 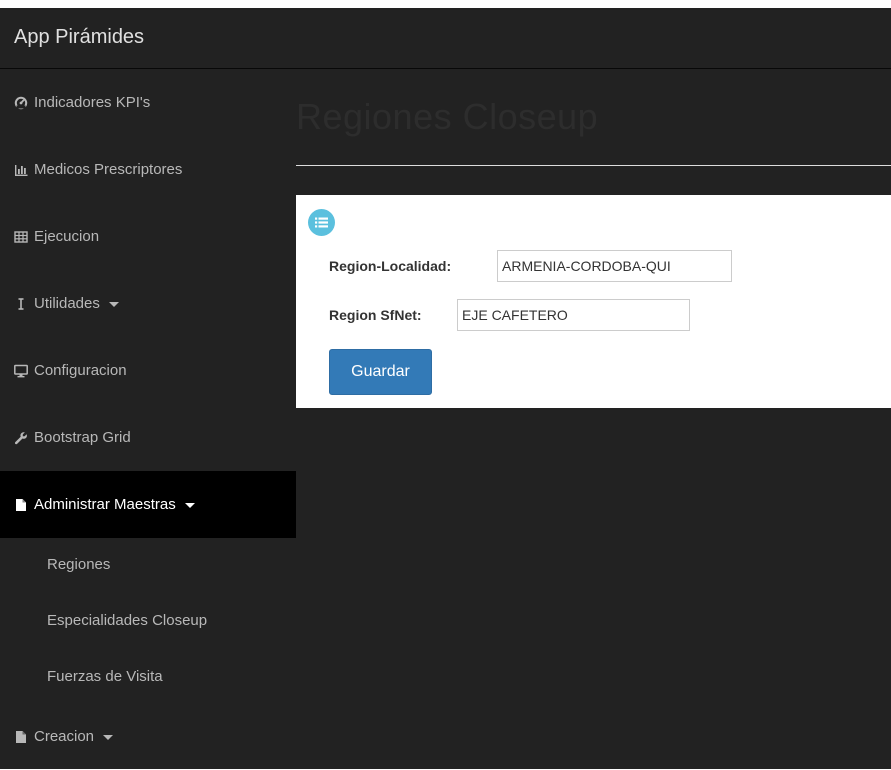 What do you see at coordinates (67, 303) in the screenshot?
I see `sidebar-item-label: Utilidades` at bounding box center [67, 303].